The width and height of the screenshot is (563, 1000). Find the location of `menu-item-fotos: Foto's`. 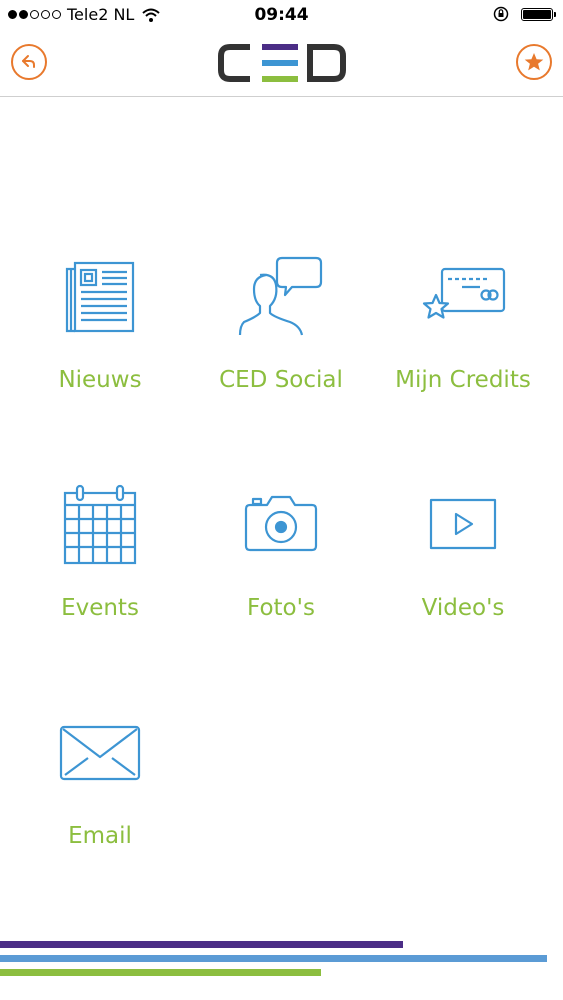

menu-item-fotos: Foto's is located at coordinates (281, 552).